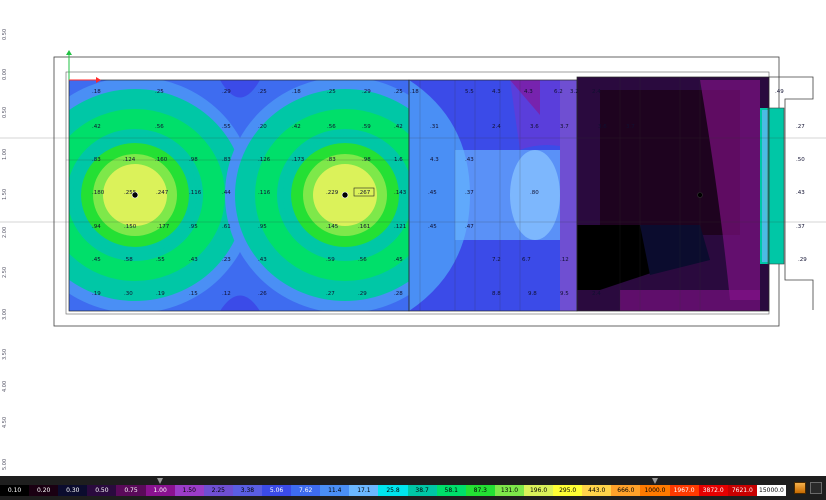 The width and height of the screenshot is (826, 500). What do you see at coordinates (5, 422) in the screenshot?
I see `ruler-tick-label: 4.50` at bounding box center [5, 422].